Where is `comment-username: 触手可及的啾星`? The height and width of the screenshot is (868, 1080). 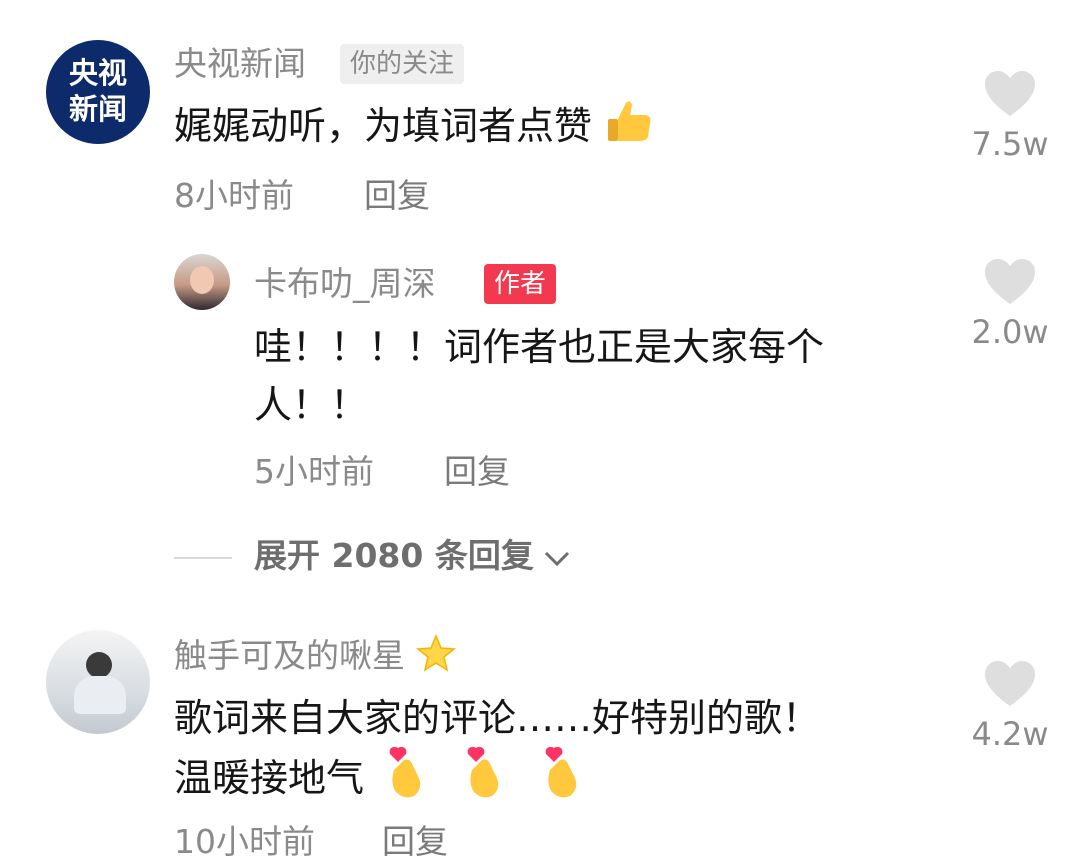
comment-username: 触手可及的啾星 is located at coordinates (315, 657).